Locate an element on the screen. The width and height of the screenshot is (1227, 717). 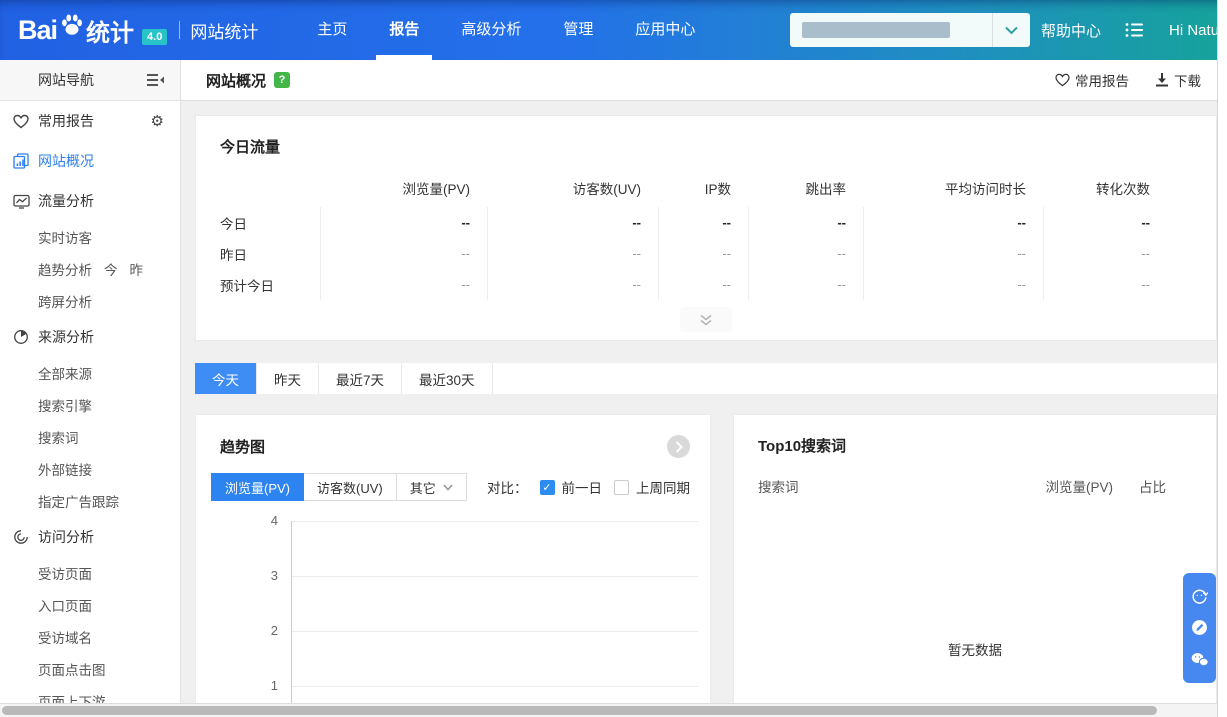
sidebar-item-trend-analysis: 趋势分析 今 昨 is located at coordinates (90, 269).